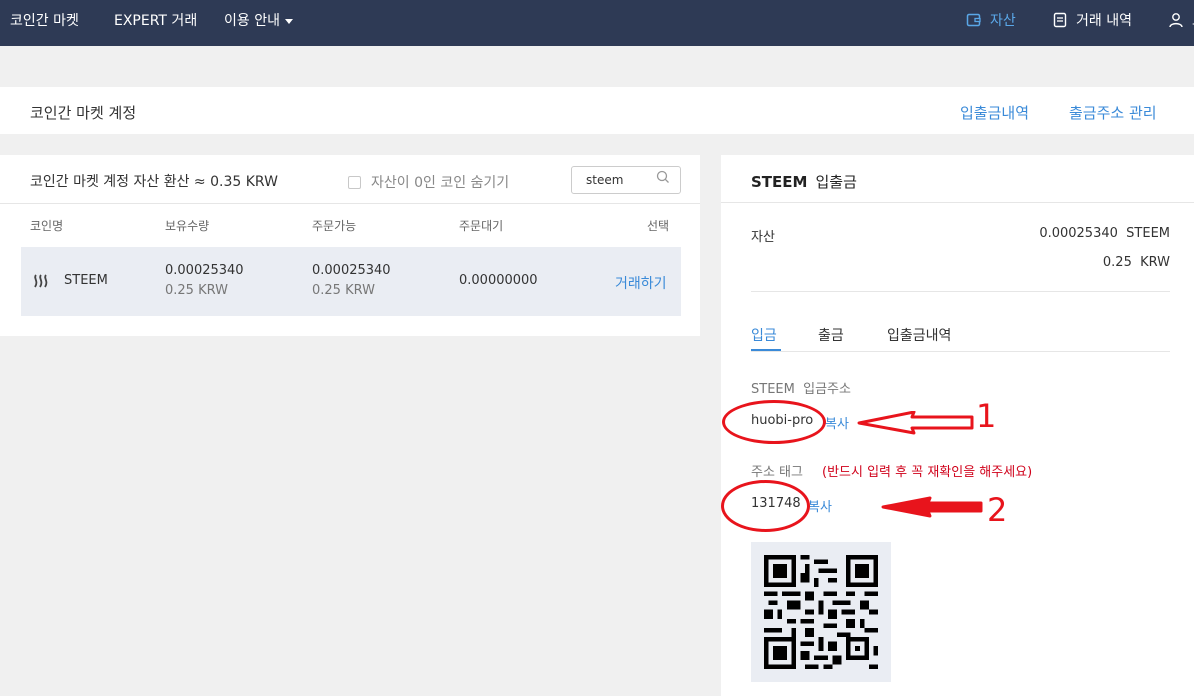 Image resolution: width=1194 pixels, height=696 pixels. I want to click on wallet-icon, so click(973, 20).